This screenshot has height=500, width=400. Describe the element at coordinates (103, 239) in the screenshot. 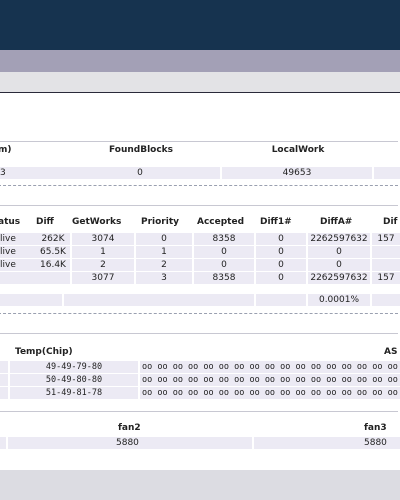

I see `pools-cell: 3074` at that location.